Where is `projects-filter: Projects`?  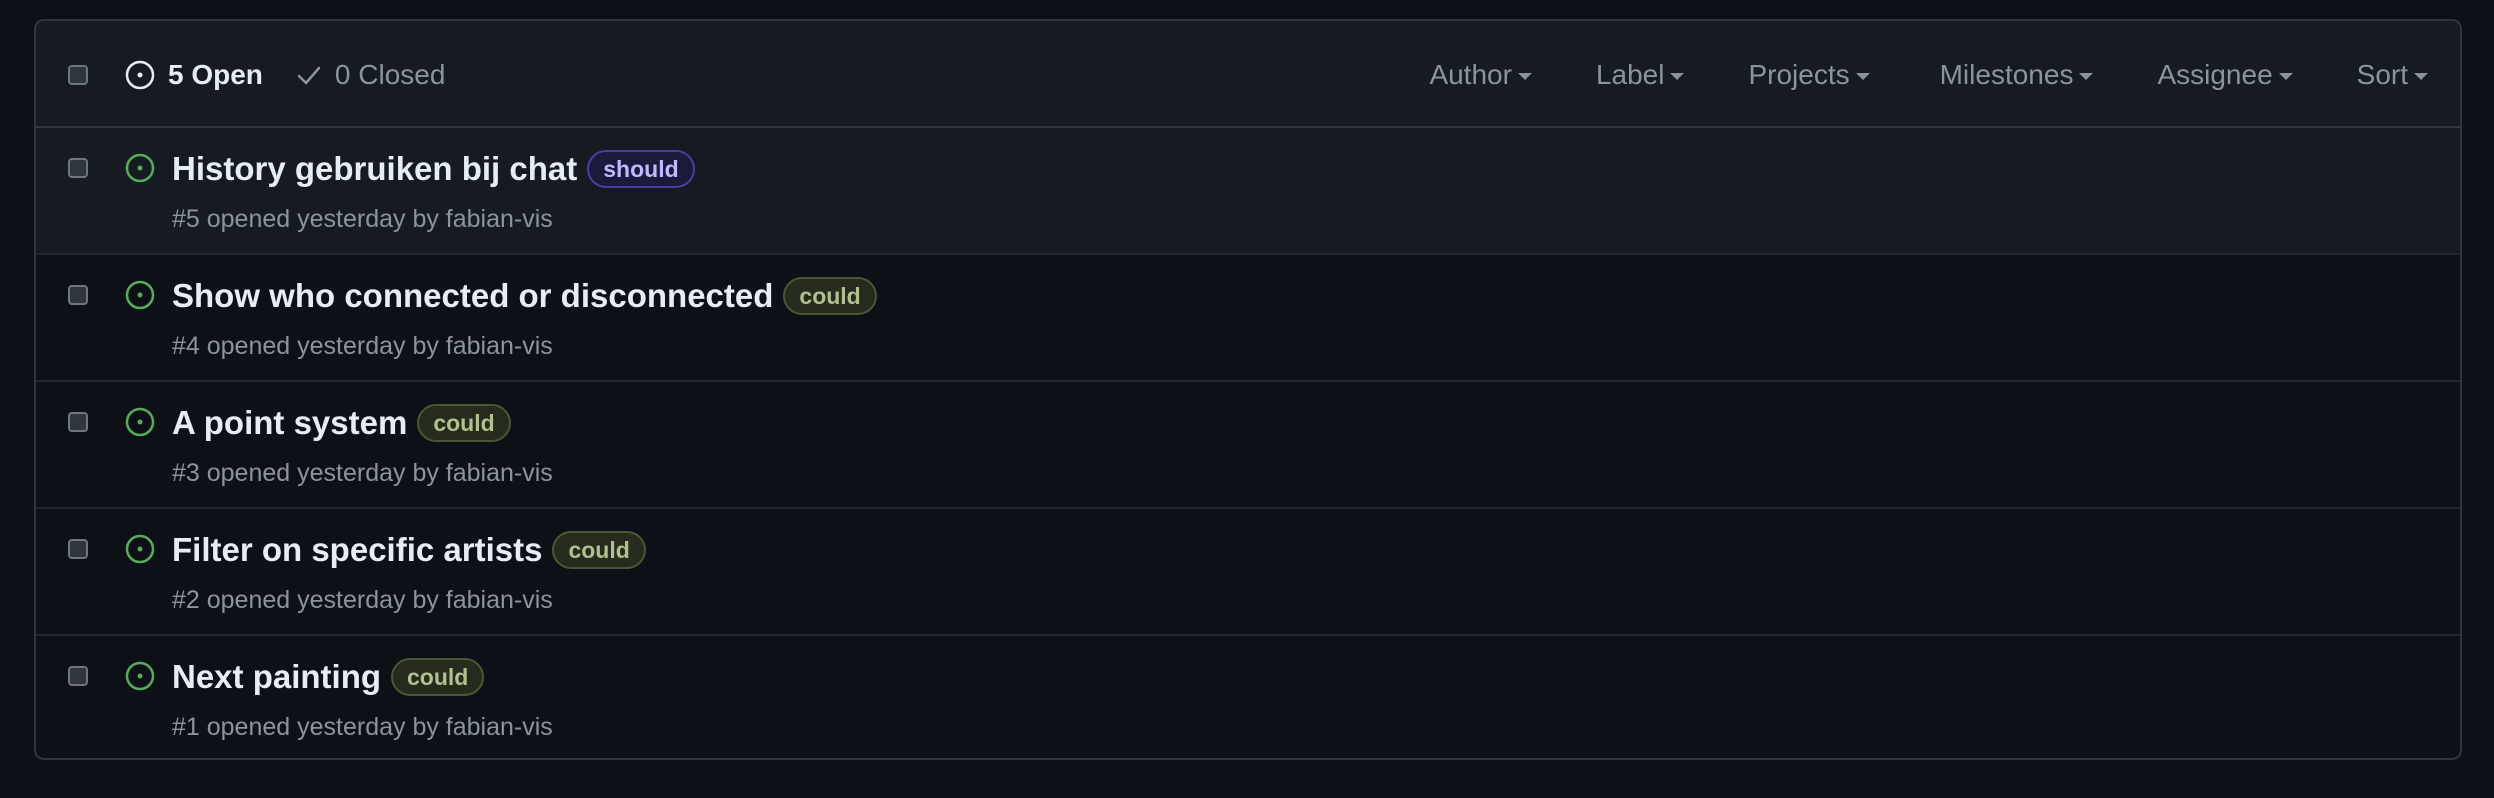
projects-filter: Projects is located at coordinates (1809, 74).